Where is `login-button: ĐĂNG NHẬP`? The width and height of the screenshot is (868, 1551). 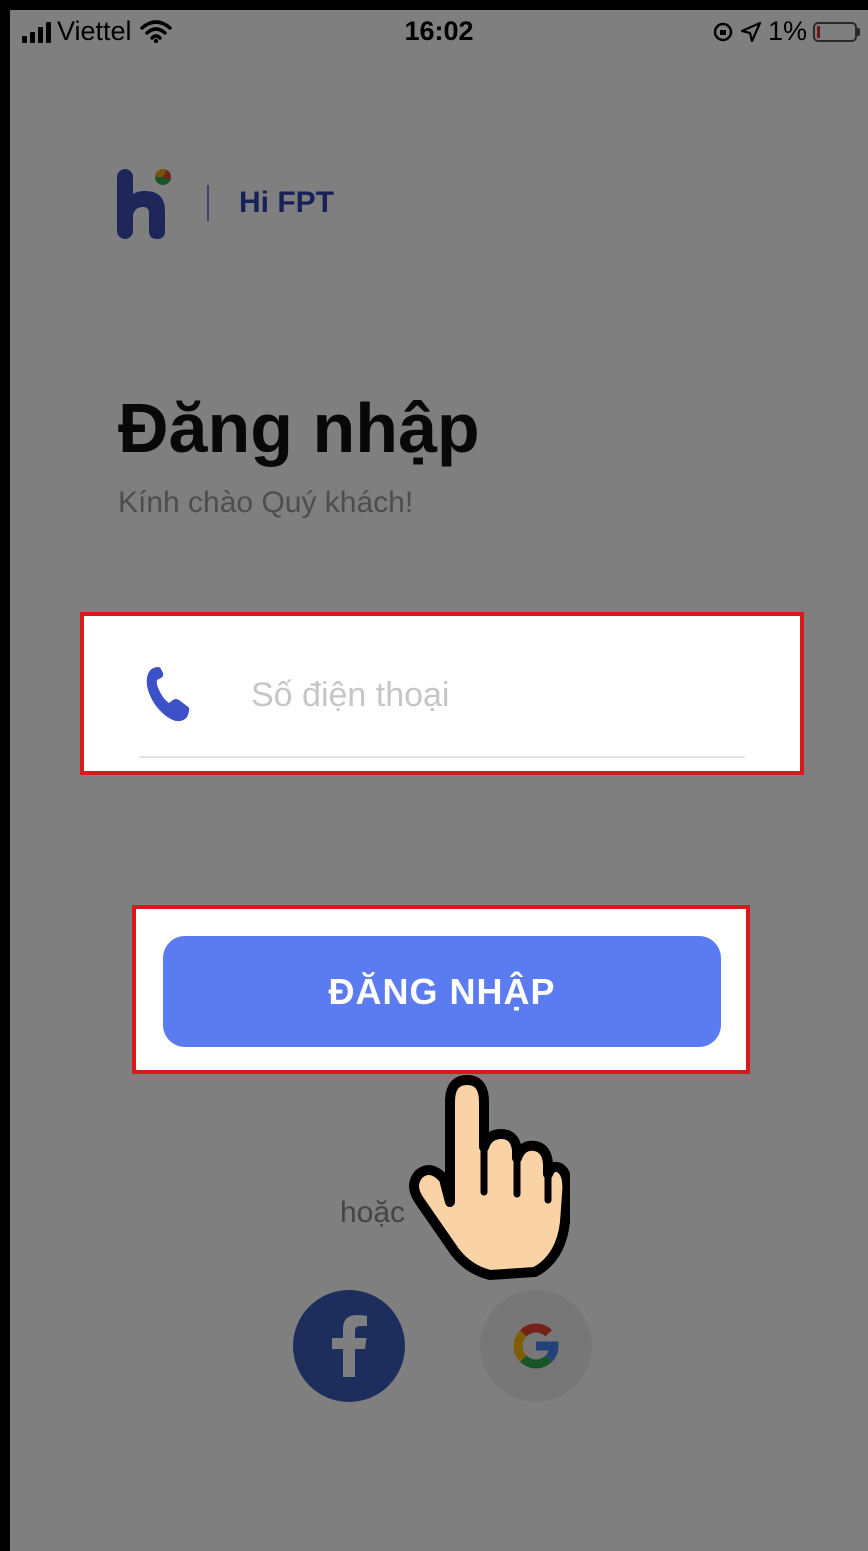
login-button: ĐĂNG NHẬP is located at coordinates (442, 991).